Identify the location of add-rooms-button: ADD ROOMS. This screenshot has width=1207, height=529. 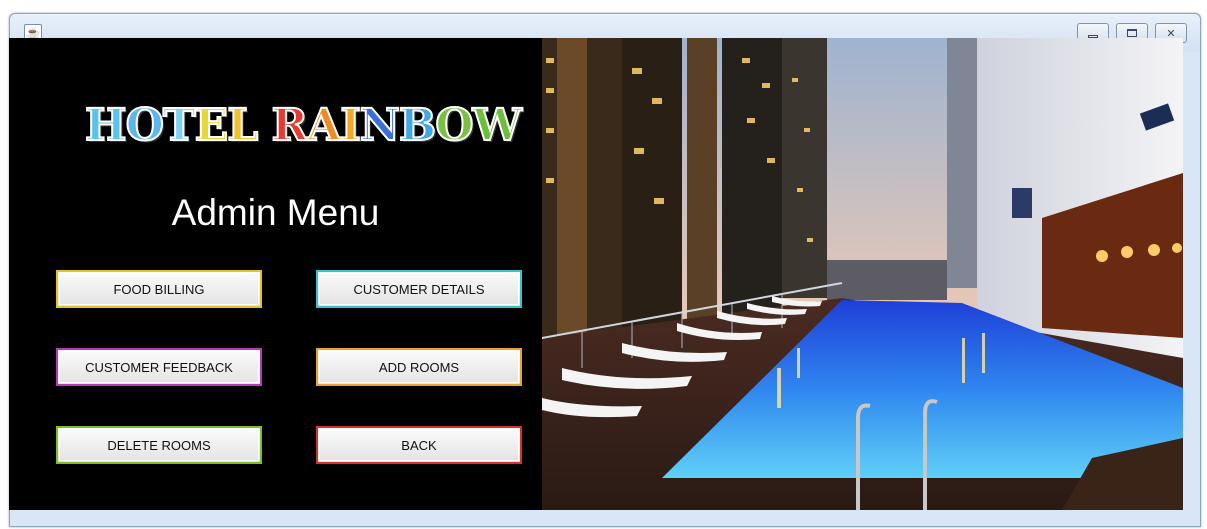
(419, 367).